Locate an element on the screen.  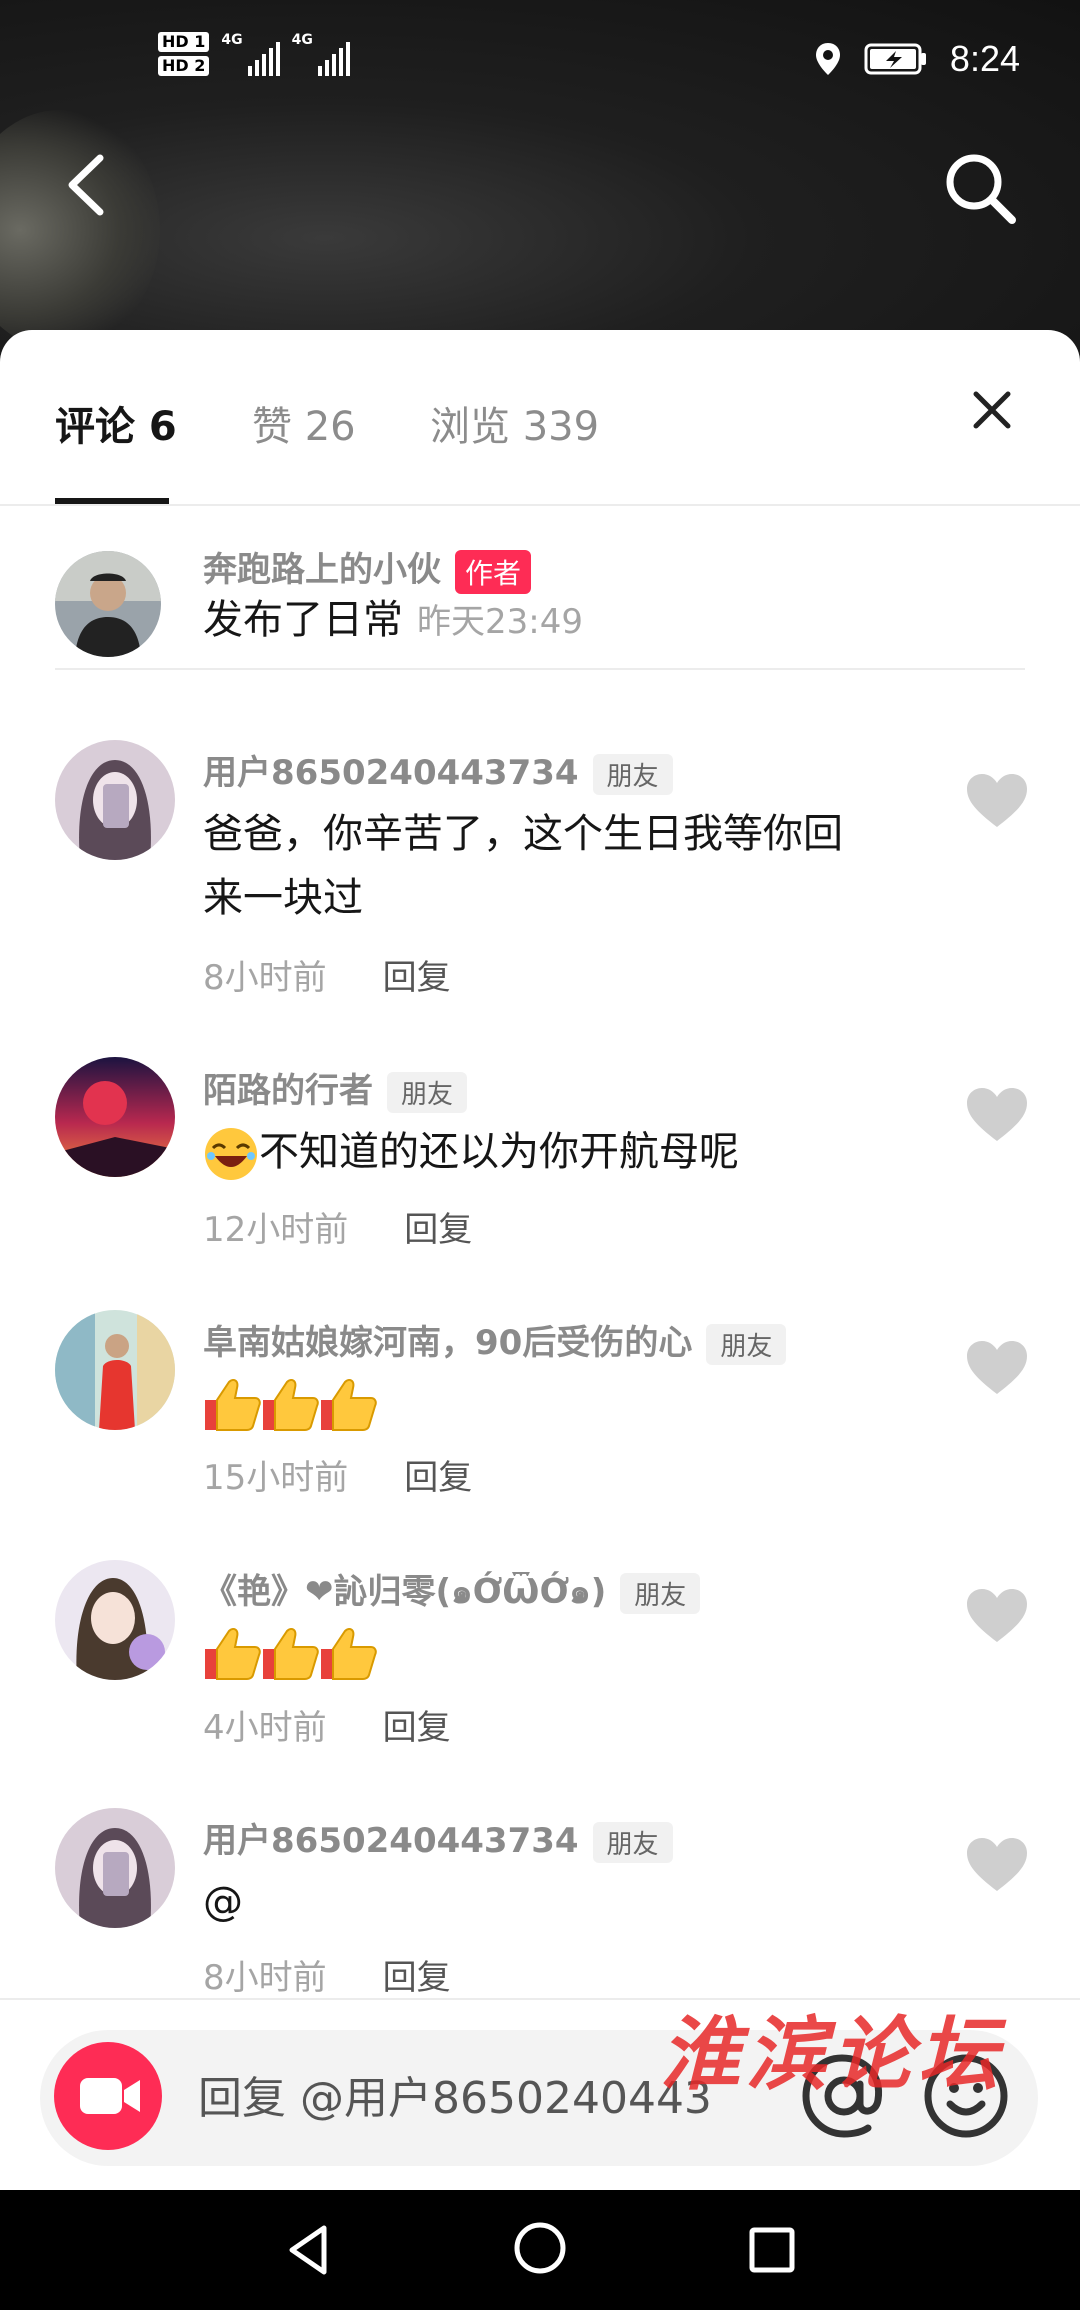
nav-home-button is located at coordinates (540, 2248).